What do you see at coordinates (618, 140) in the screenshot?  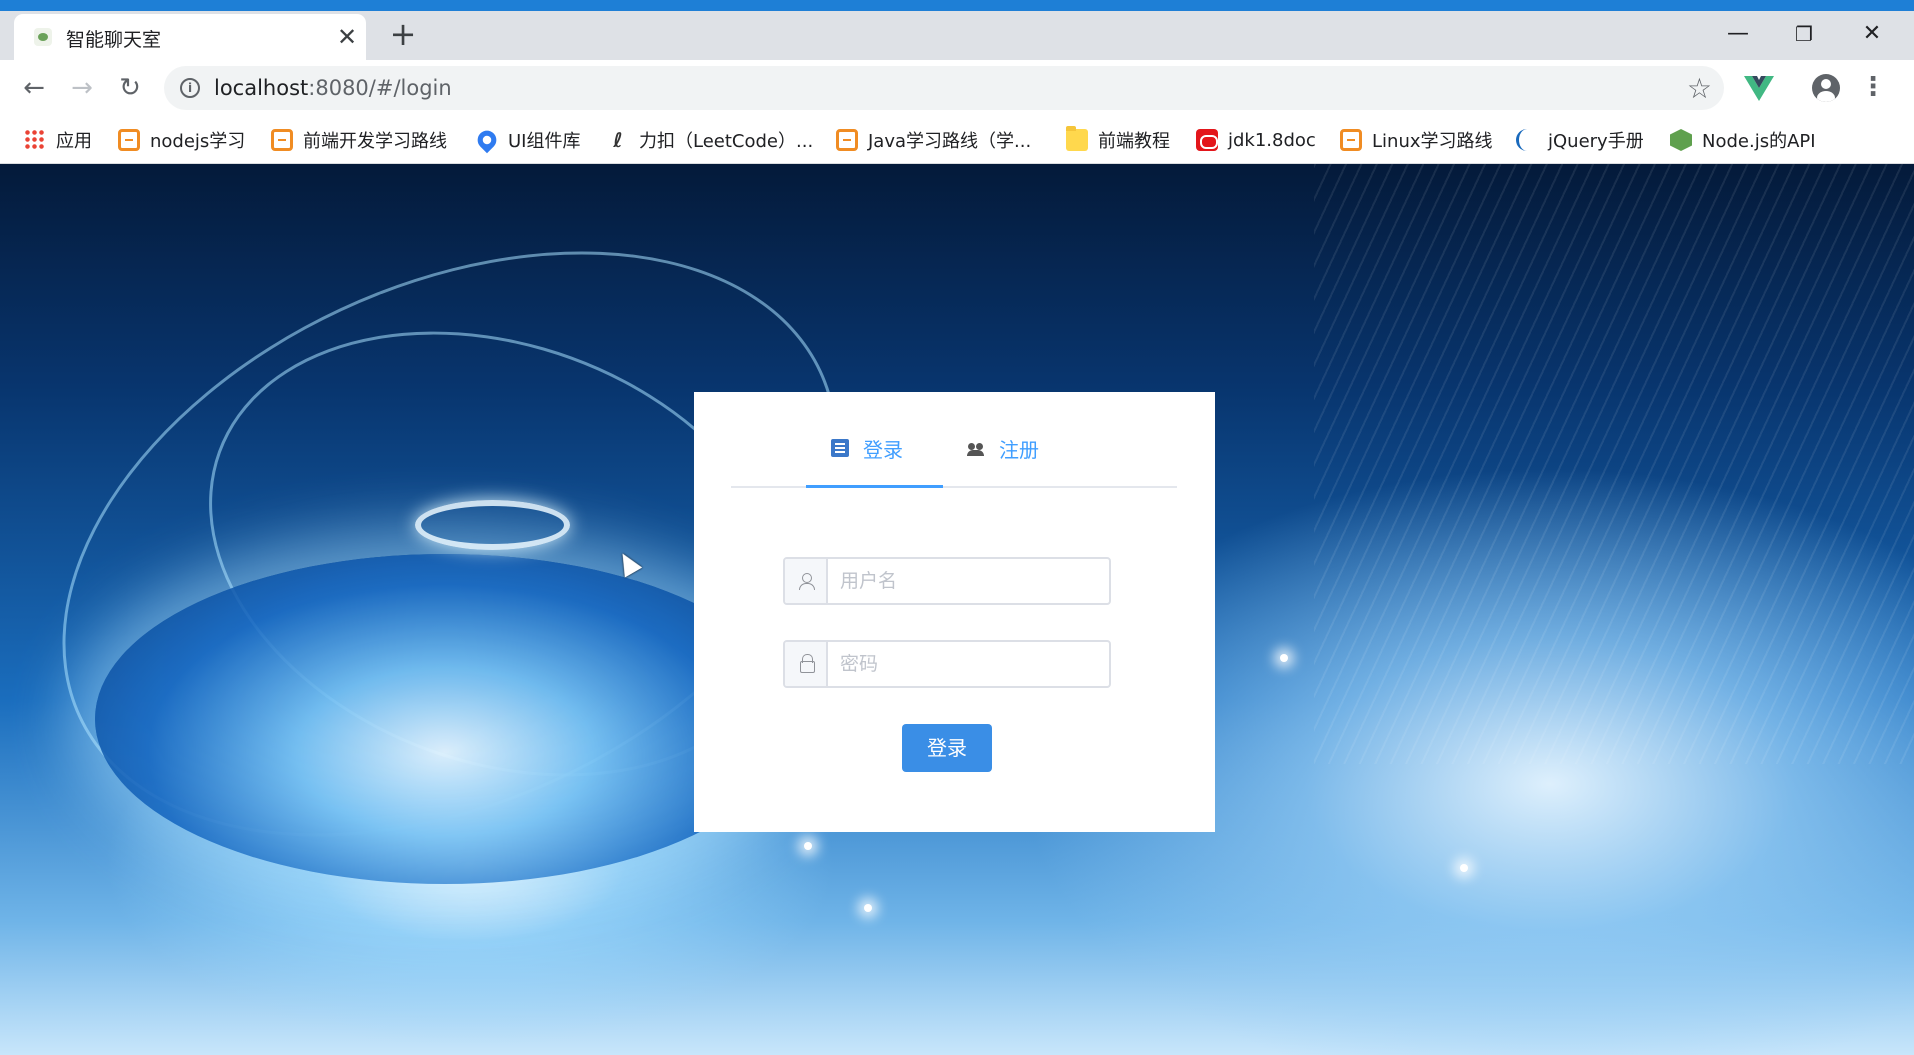 I see `leetcode-icon: ℓ` at bounding box center [618, 140].